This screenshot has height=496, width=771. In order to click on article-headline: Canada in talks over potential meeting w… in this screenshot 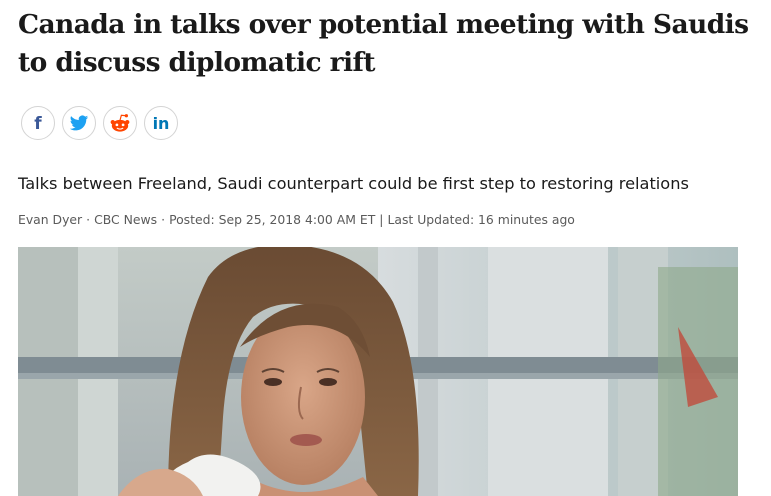, I will do `click(383, 43)`.